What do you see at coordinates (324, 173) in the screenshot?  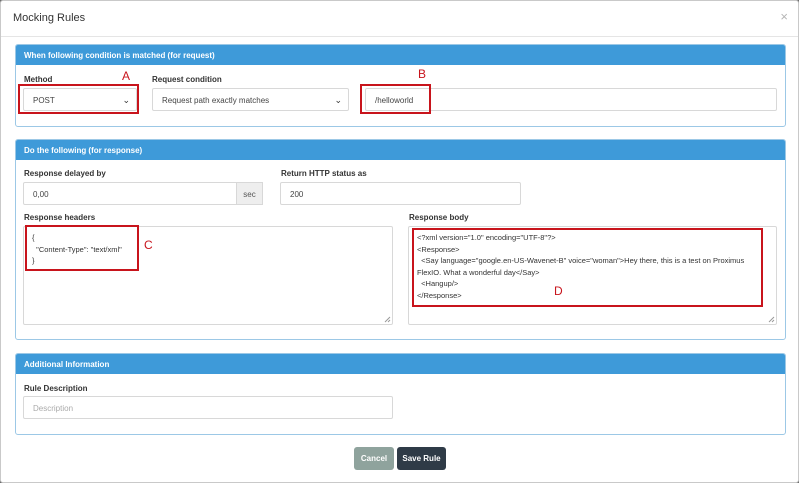 I see `status-label: Return HTTP status as` at bounding box center [324, 173].